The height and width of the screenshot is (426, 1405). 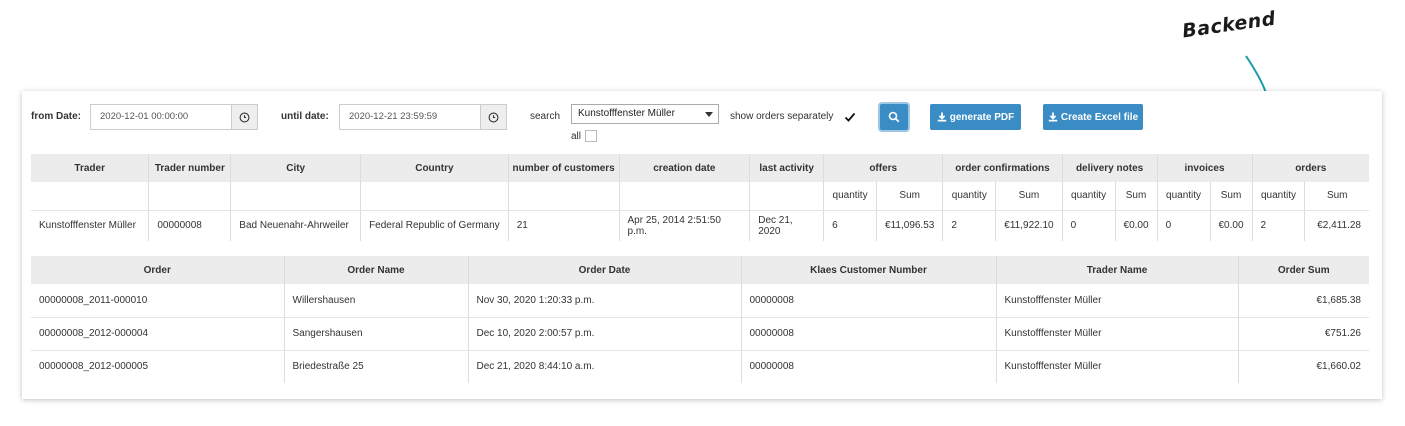 What do you see at coordinates (376, 366) in the screenshot?
I see `order-name-cell: Briedestraße 25` at bounding box center [376, 366].